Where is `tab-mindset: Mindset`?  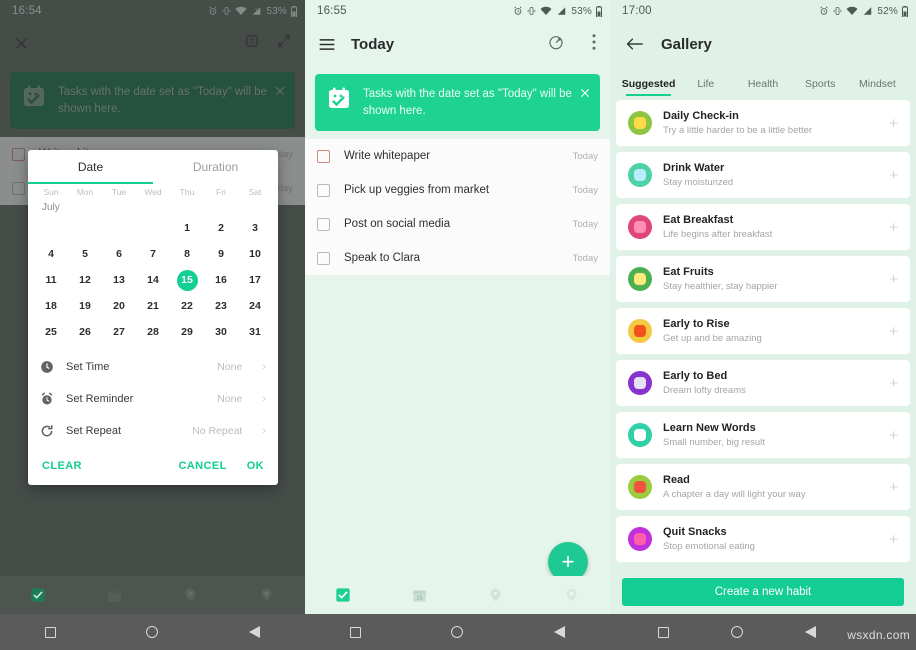
tab-mindset: Mindset is located at coordinates (877, 87).